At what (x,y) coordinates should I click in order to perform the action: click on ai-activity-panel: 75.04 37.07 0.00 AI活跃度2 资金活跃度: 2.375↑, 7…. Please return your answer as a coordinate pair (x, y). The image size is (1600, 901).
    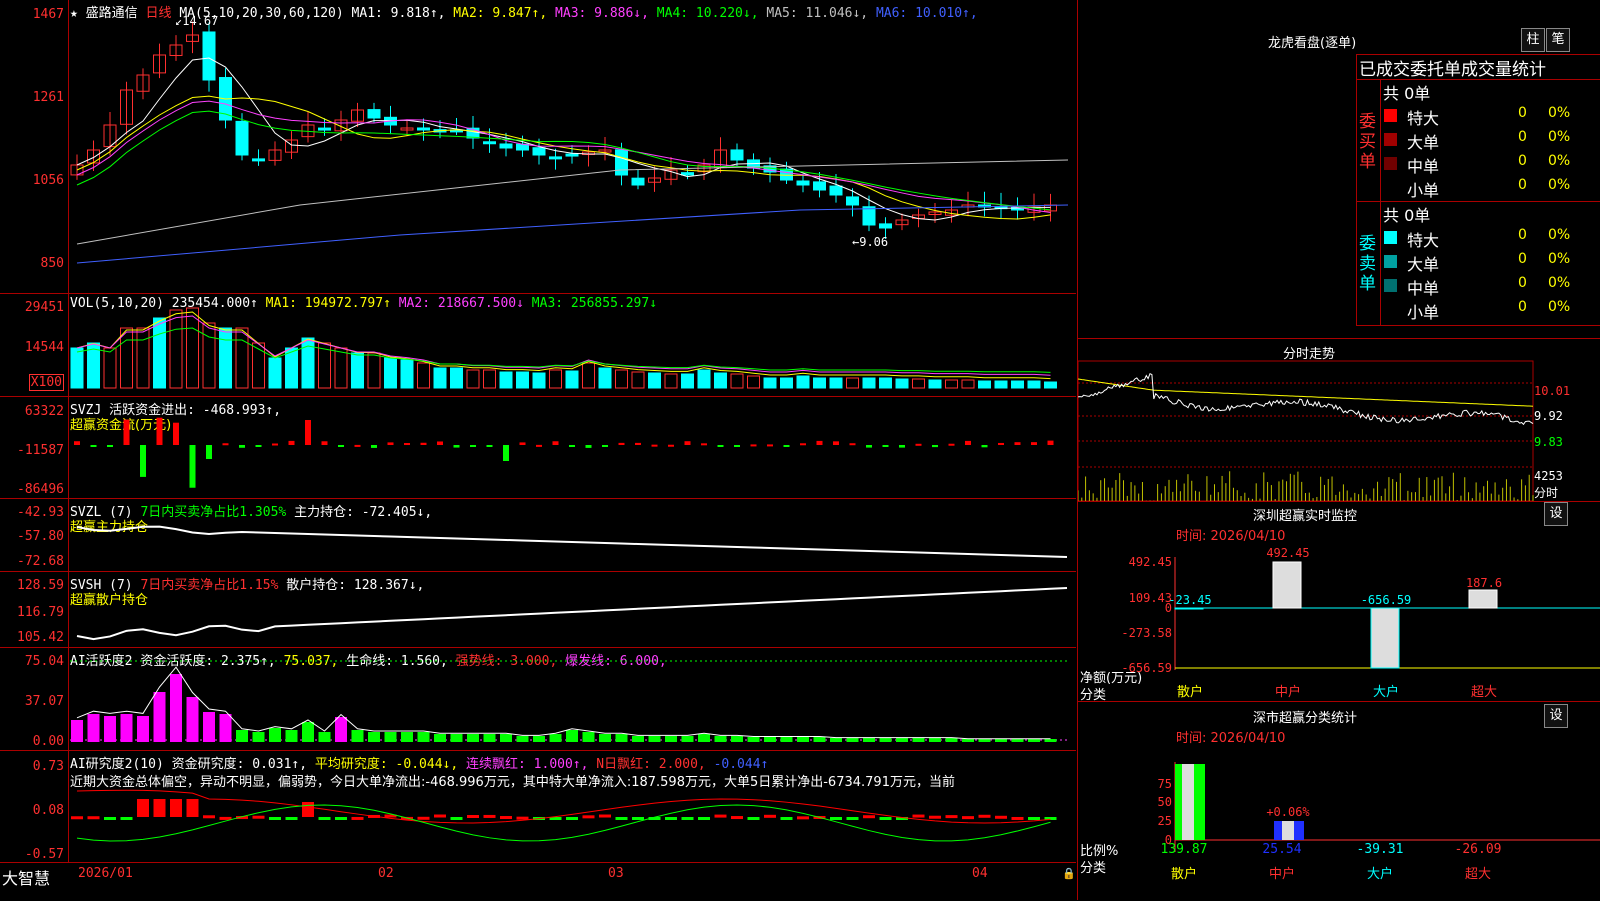
    Looking at the image, I should click on (538, 699).